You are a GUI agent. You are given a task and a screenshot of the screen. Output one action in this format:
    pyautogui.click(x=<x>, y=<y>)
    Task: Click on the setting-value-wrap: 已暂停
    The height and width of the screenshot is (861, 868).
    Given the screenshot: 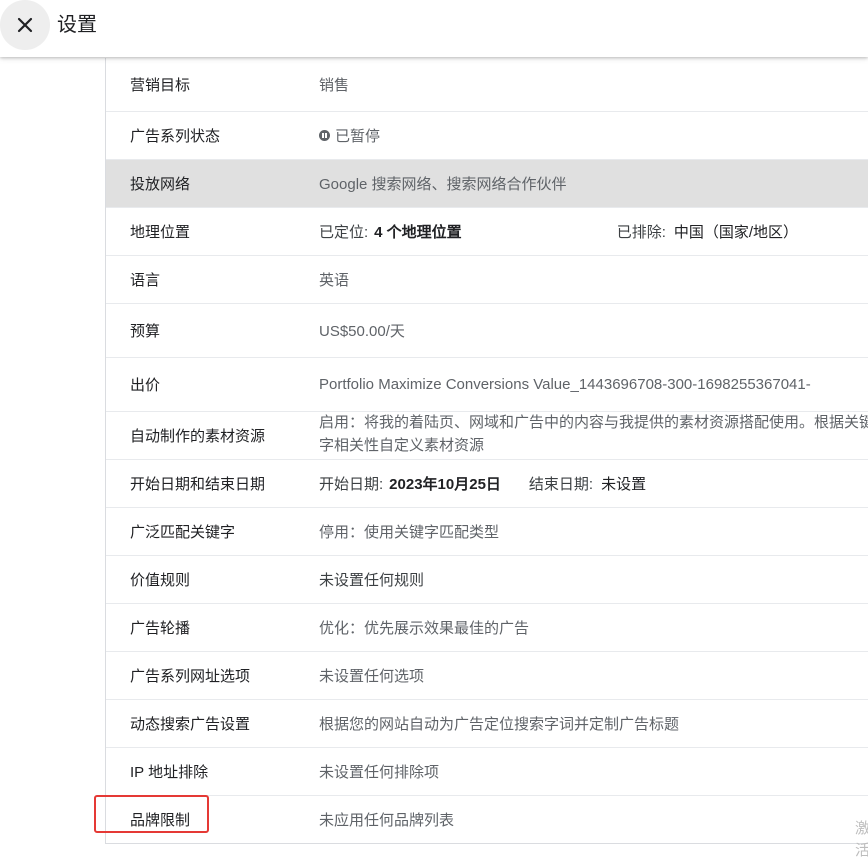 What is the action you would take?
    pyautogui.click(x=593, y=135)
    